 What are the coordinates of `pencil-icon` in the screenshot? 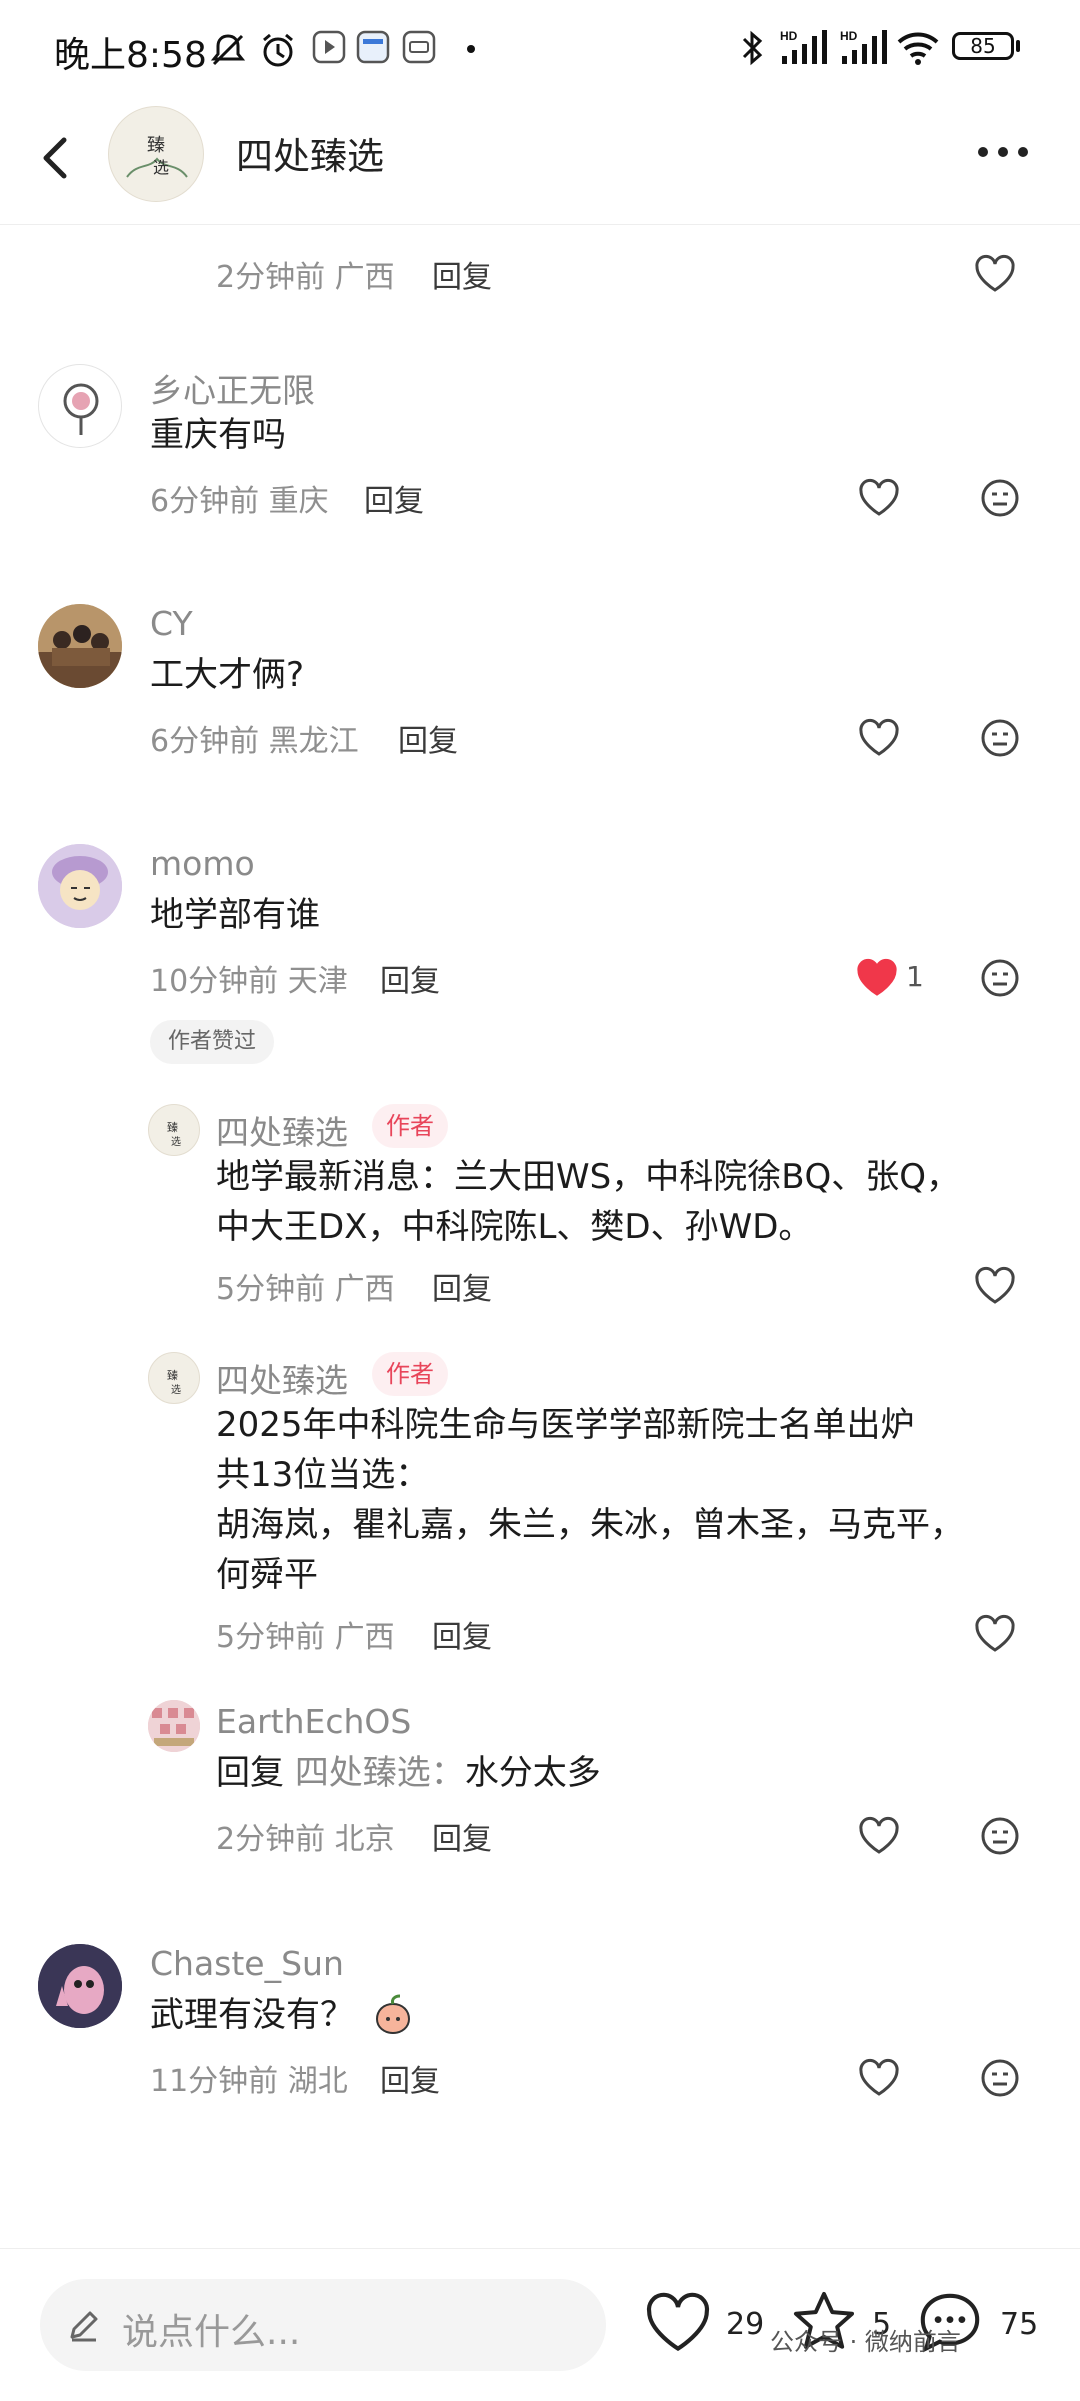 It's located at (84, 2326).